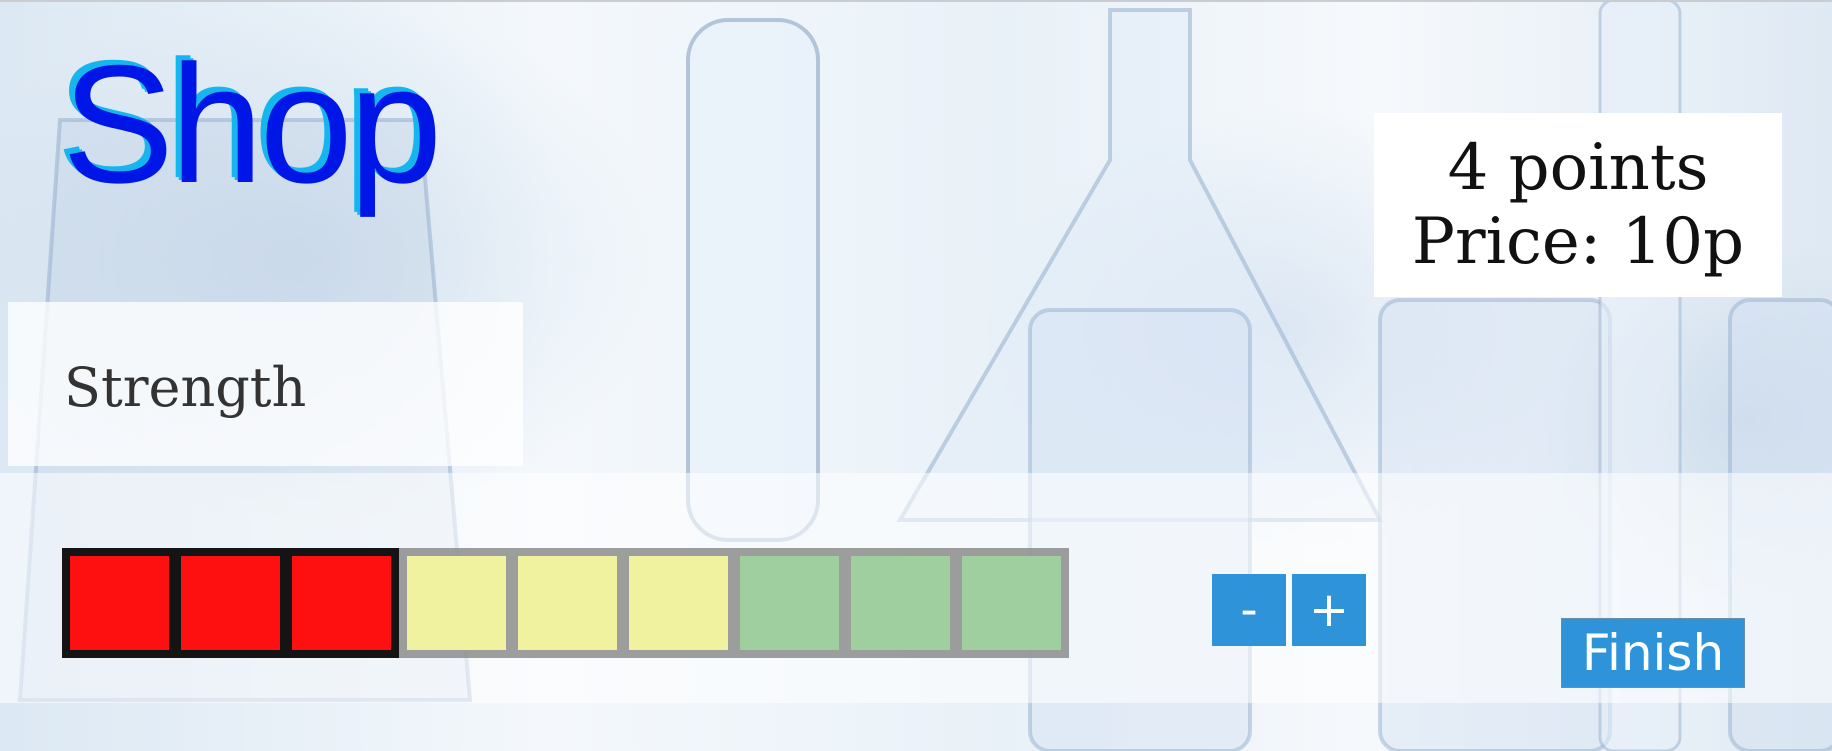  I want to click on points-price-panel: 4 points Price: 10p, so click(1578, 205).